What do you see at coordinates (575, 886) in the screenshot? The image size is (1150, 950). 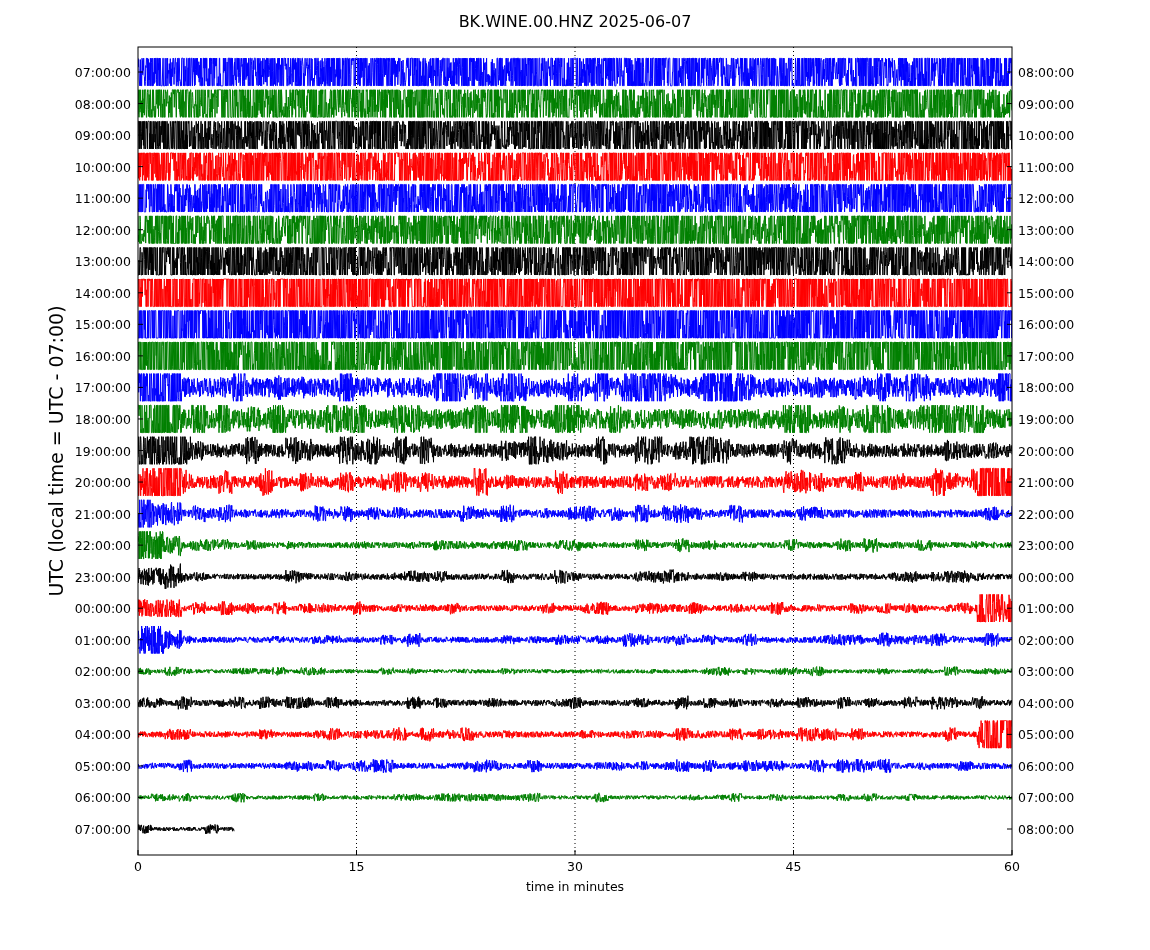 I see `x-axis-label: time in minutes` at bounding box center [575, 886].